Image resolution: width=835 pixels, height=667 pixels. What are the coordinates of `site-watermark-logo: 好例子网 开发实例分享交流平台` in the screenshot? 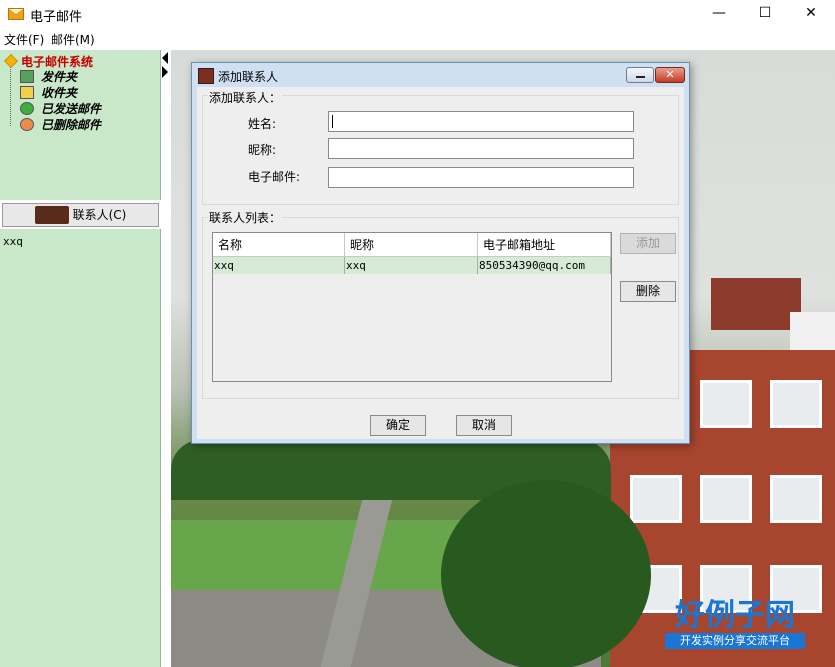 It's located at (735, 624).